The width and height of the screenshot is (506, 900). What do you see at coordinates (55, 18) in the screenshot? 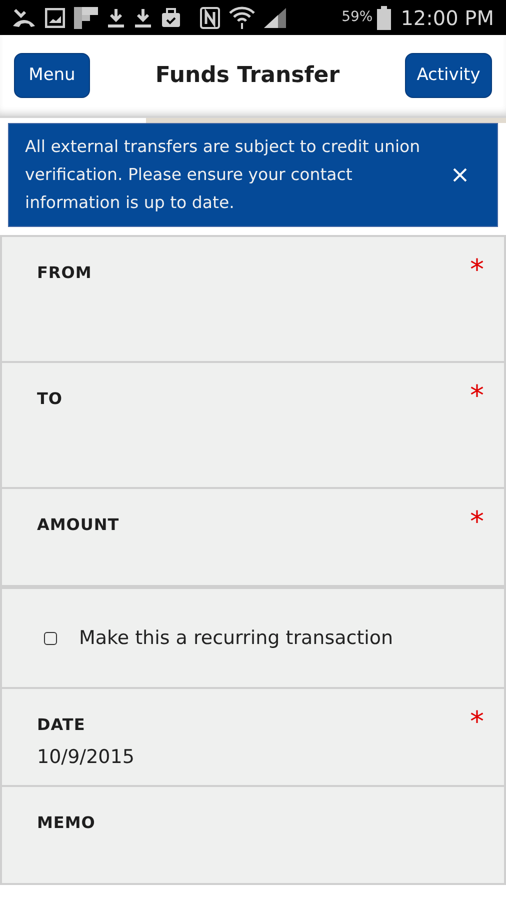
I see `image-icon` at bounding box center [55, 18].